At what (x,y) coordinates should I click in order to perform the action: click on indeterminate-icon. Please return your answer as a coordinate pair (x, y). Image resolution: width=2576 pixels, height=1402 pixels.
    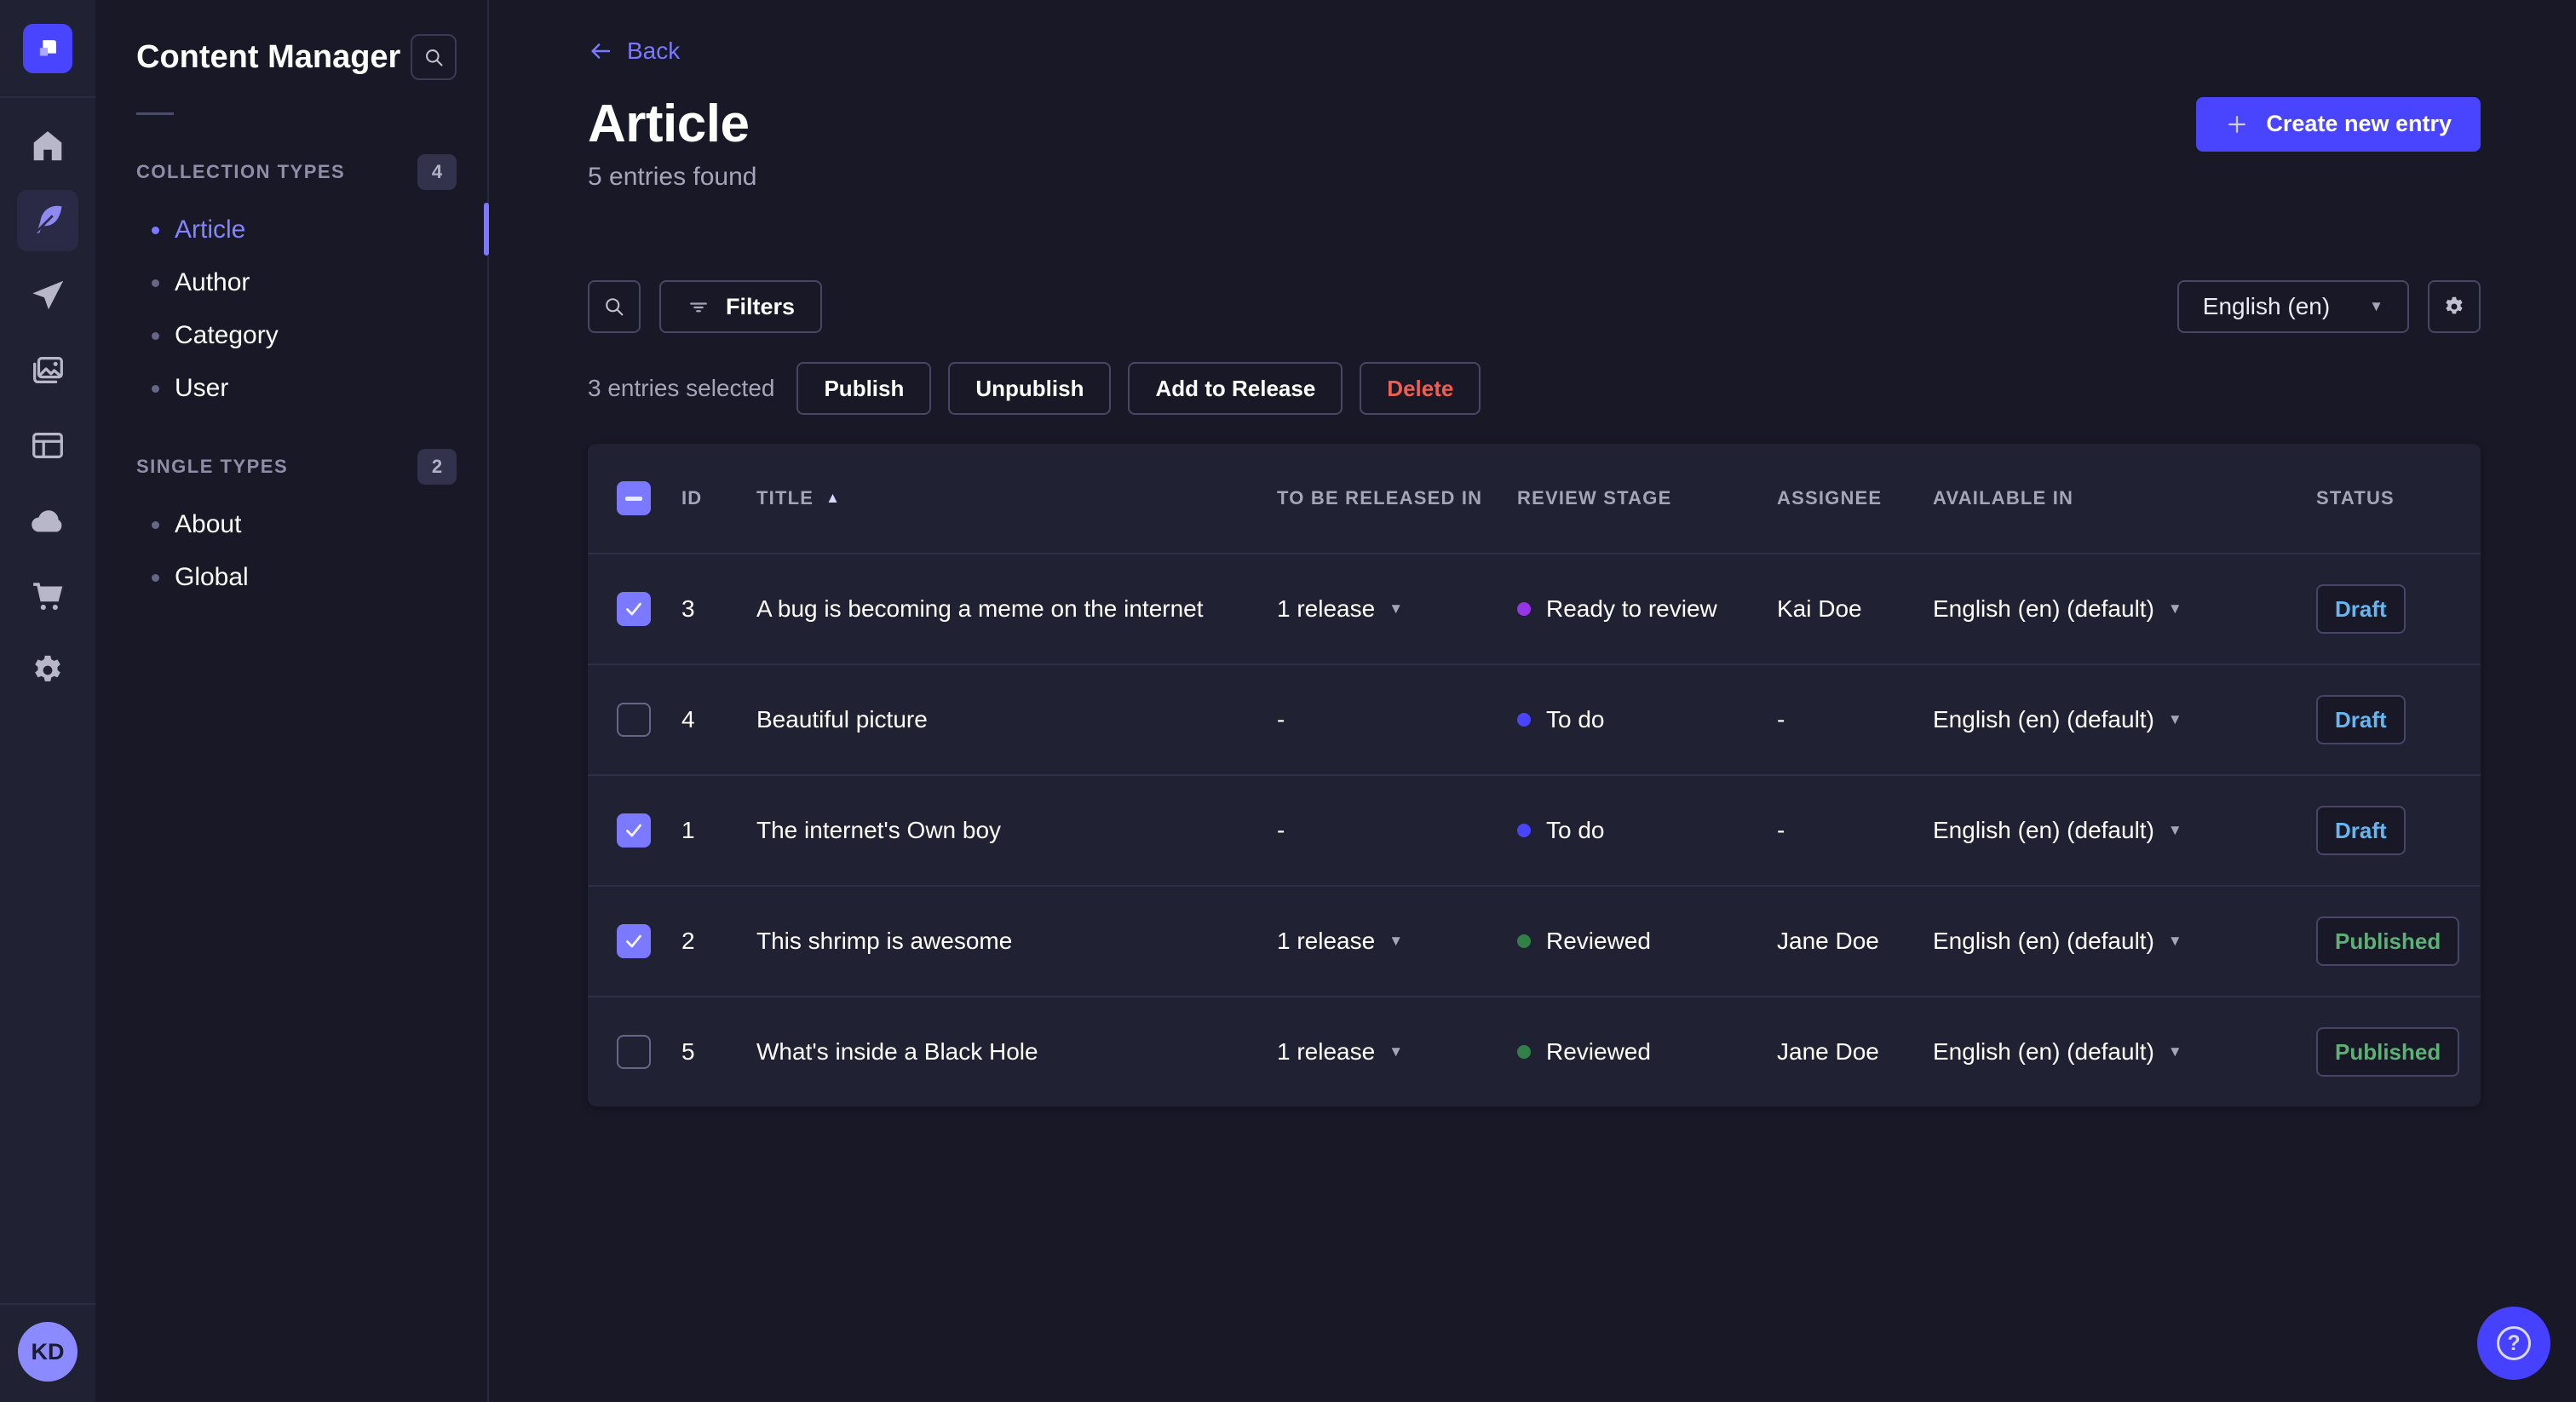
    Looking at the image, I should click on (634, 499).